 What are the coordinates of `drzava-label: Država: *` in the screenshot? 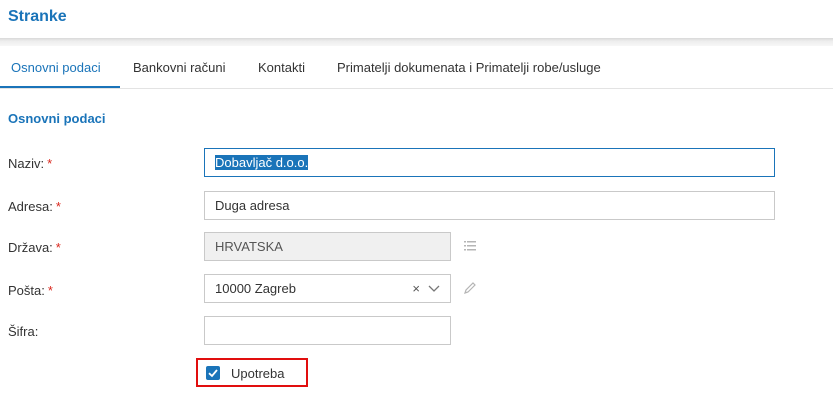 It's located at (34, 247).